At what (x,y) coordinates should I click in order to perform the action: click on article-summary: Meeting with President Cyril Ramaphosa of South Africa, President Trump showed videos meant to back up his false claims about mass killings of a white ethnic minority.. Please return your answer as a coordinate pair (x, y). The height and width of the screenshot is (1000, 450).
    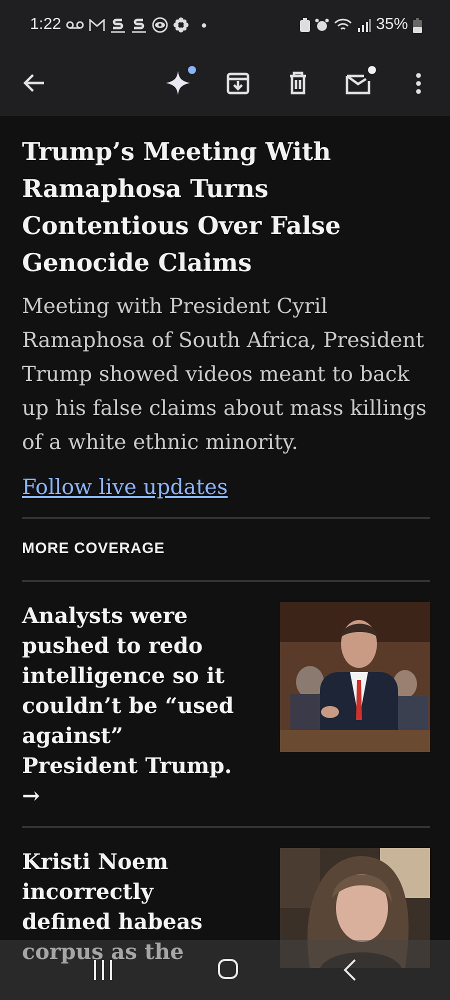
    Looking at the image, I should click on (225, 374).